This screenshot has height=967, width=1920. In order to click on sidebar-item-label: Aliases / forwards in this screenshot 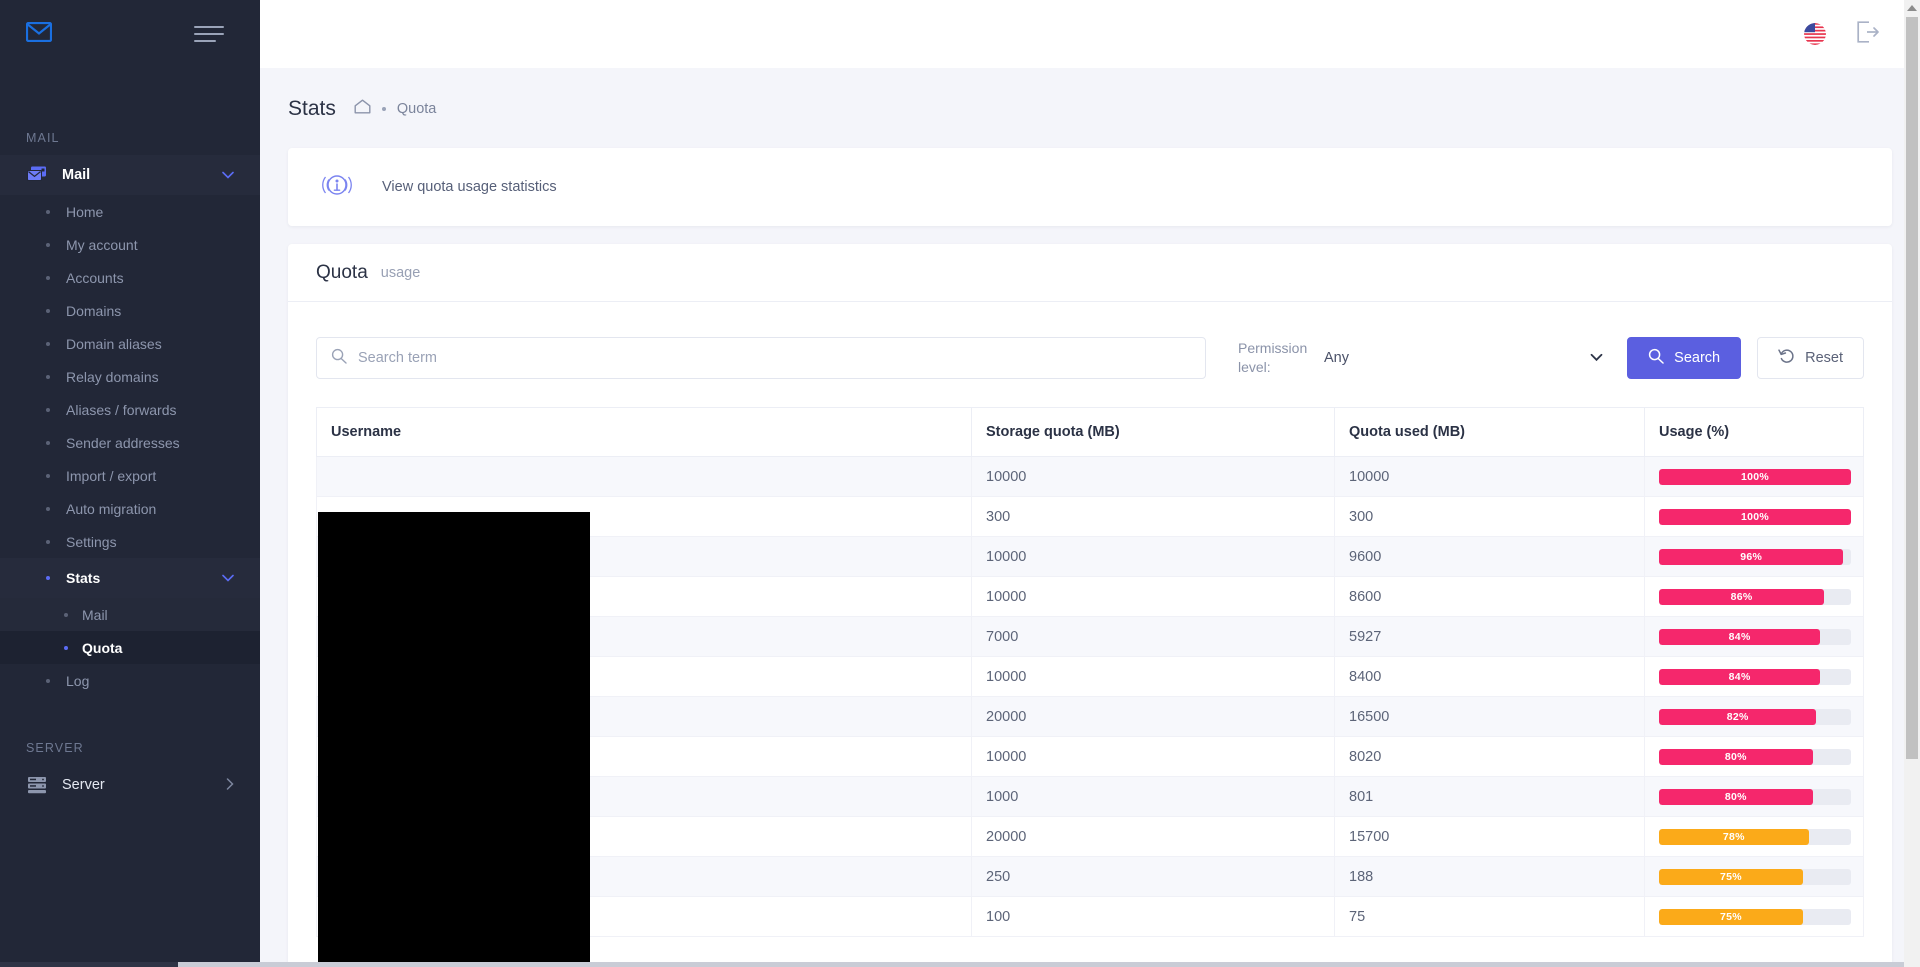, I will do `click(121, 409)`.